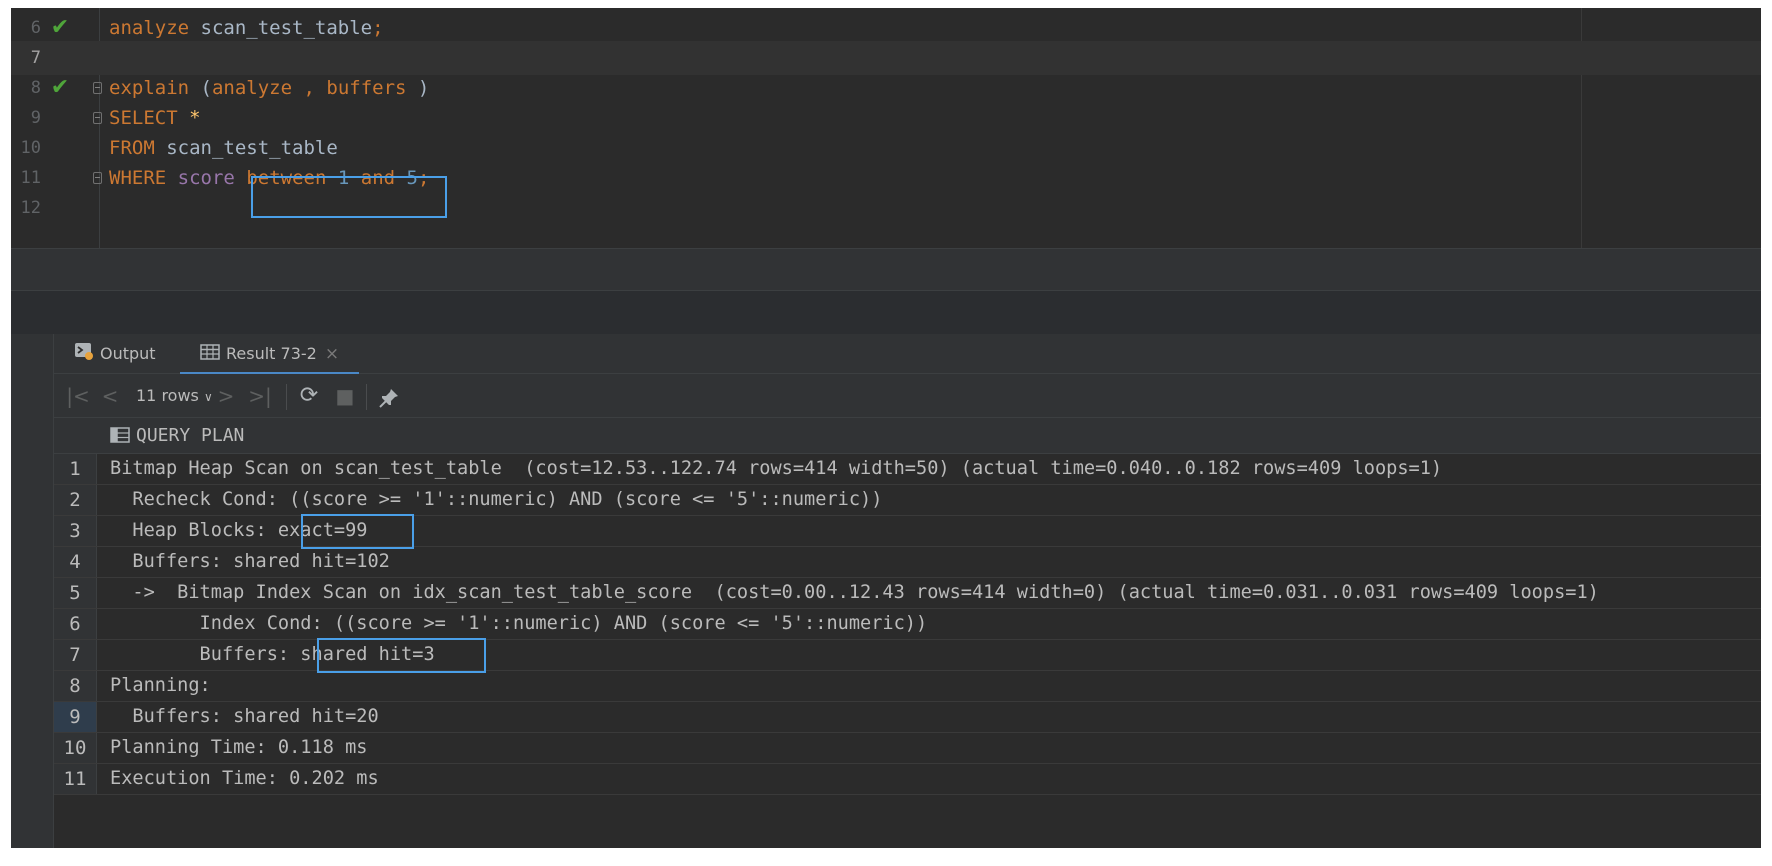 This screenshot has width=1772, height=866. Describe the element at coordinates (75, 655) in the screenshot. I see `row-number: 7` at that location.